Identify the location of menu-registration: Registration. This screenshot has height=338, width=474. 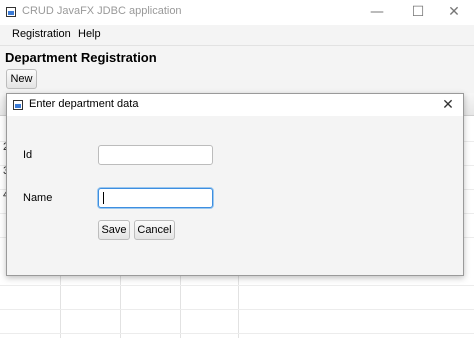
(41, 34).